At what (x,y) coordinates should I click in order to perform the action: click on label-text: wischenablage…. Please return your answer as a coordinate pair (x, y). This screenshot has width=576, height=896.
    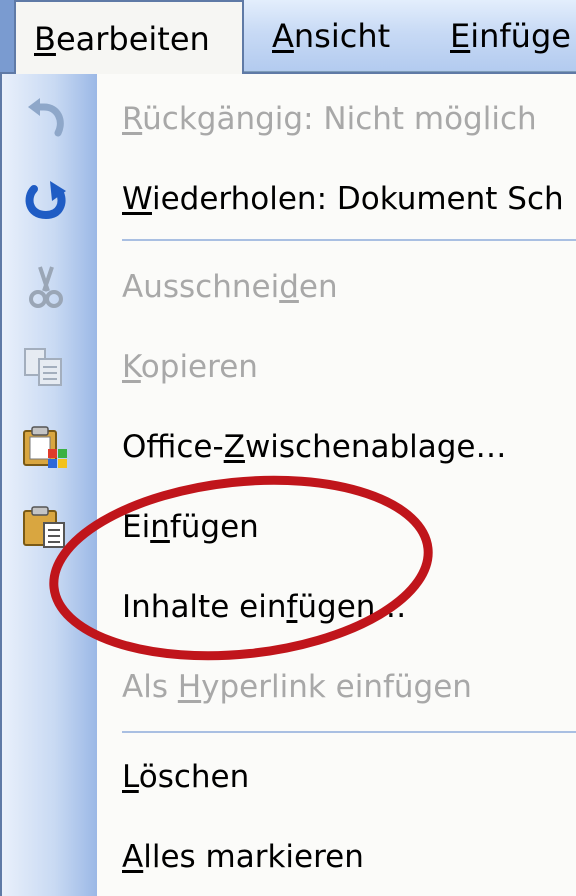
    Looking at the image, I should click on (375, 447).